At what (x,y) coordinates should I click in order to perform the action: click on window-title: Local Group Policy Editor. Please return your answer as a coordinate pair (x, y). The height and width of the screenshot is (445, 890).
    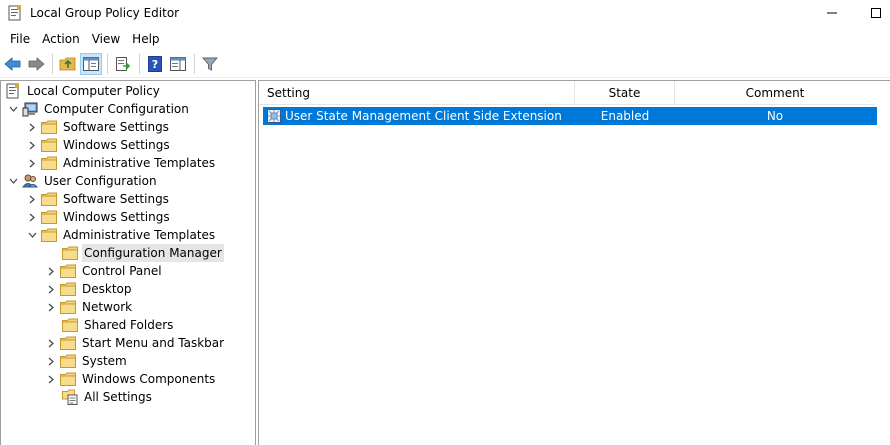
    Looking at the image, I should click on (105, 13).